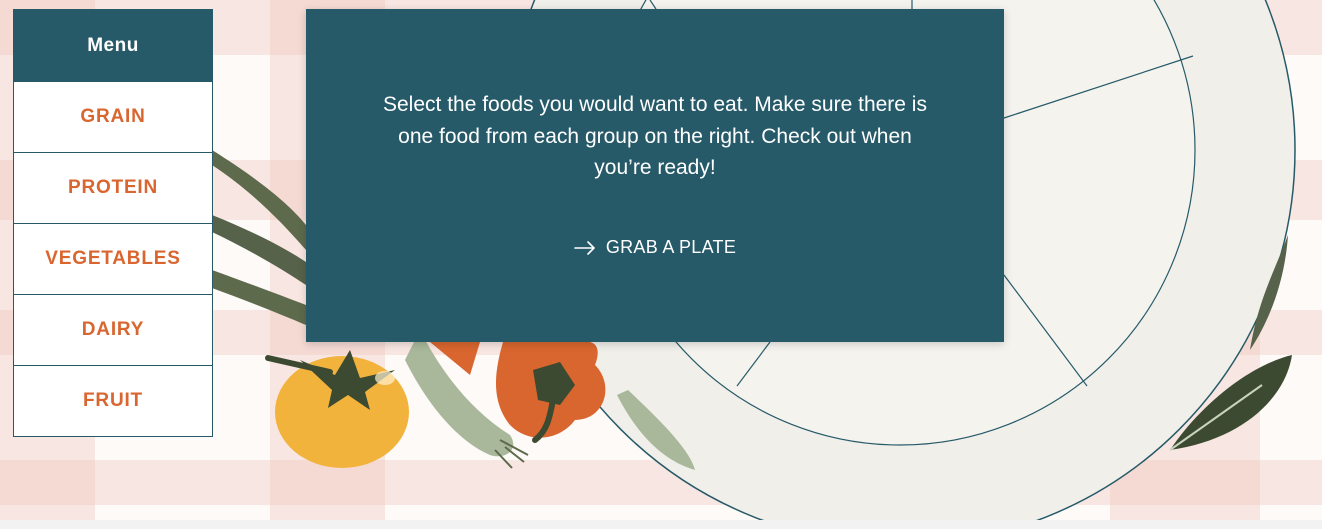 The width and height of the screenshot is (1322, 529). What do you see at coordinates (671, 247) in the screenshot?
I see `grab-a-plate-label: GRAB A PLATE` at bounding box center [671, 247].